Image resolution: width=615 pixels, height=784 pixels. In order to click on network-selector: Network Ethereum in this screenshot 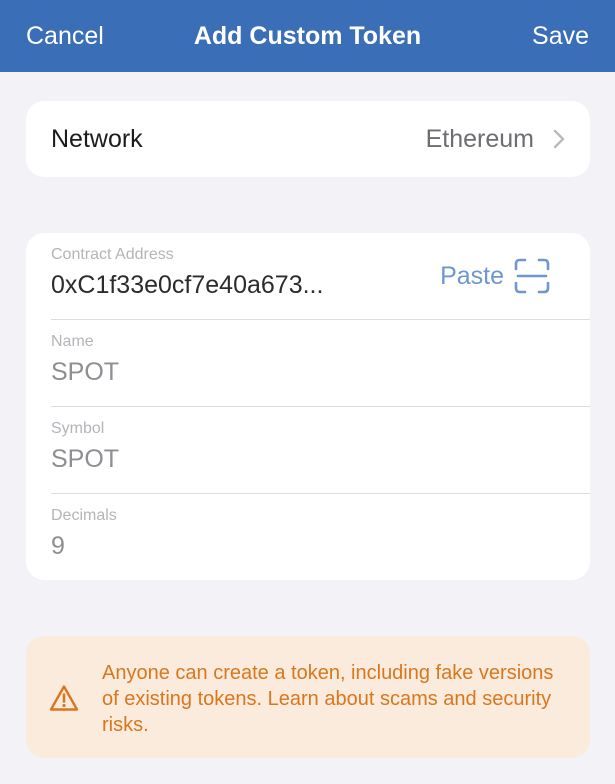, I will do `click(308, 139)`.